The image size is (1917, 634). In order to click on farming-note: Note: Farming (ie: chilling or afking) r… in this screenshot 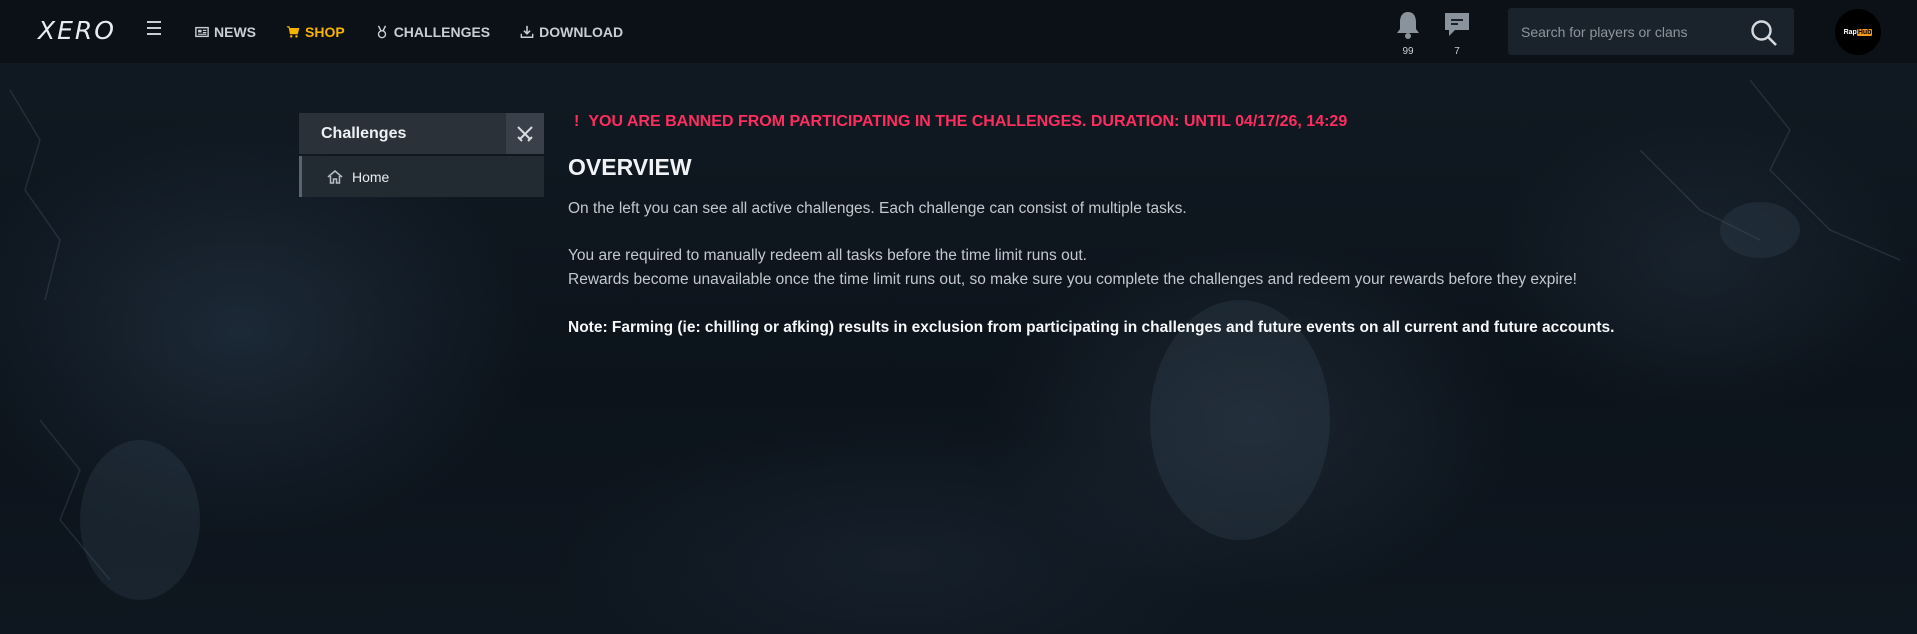, I will do `click(1091, 327)`.